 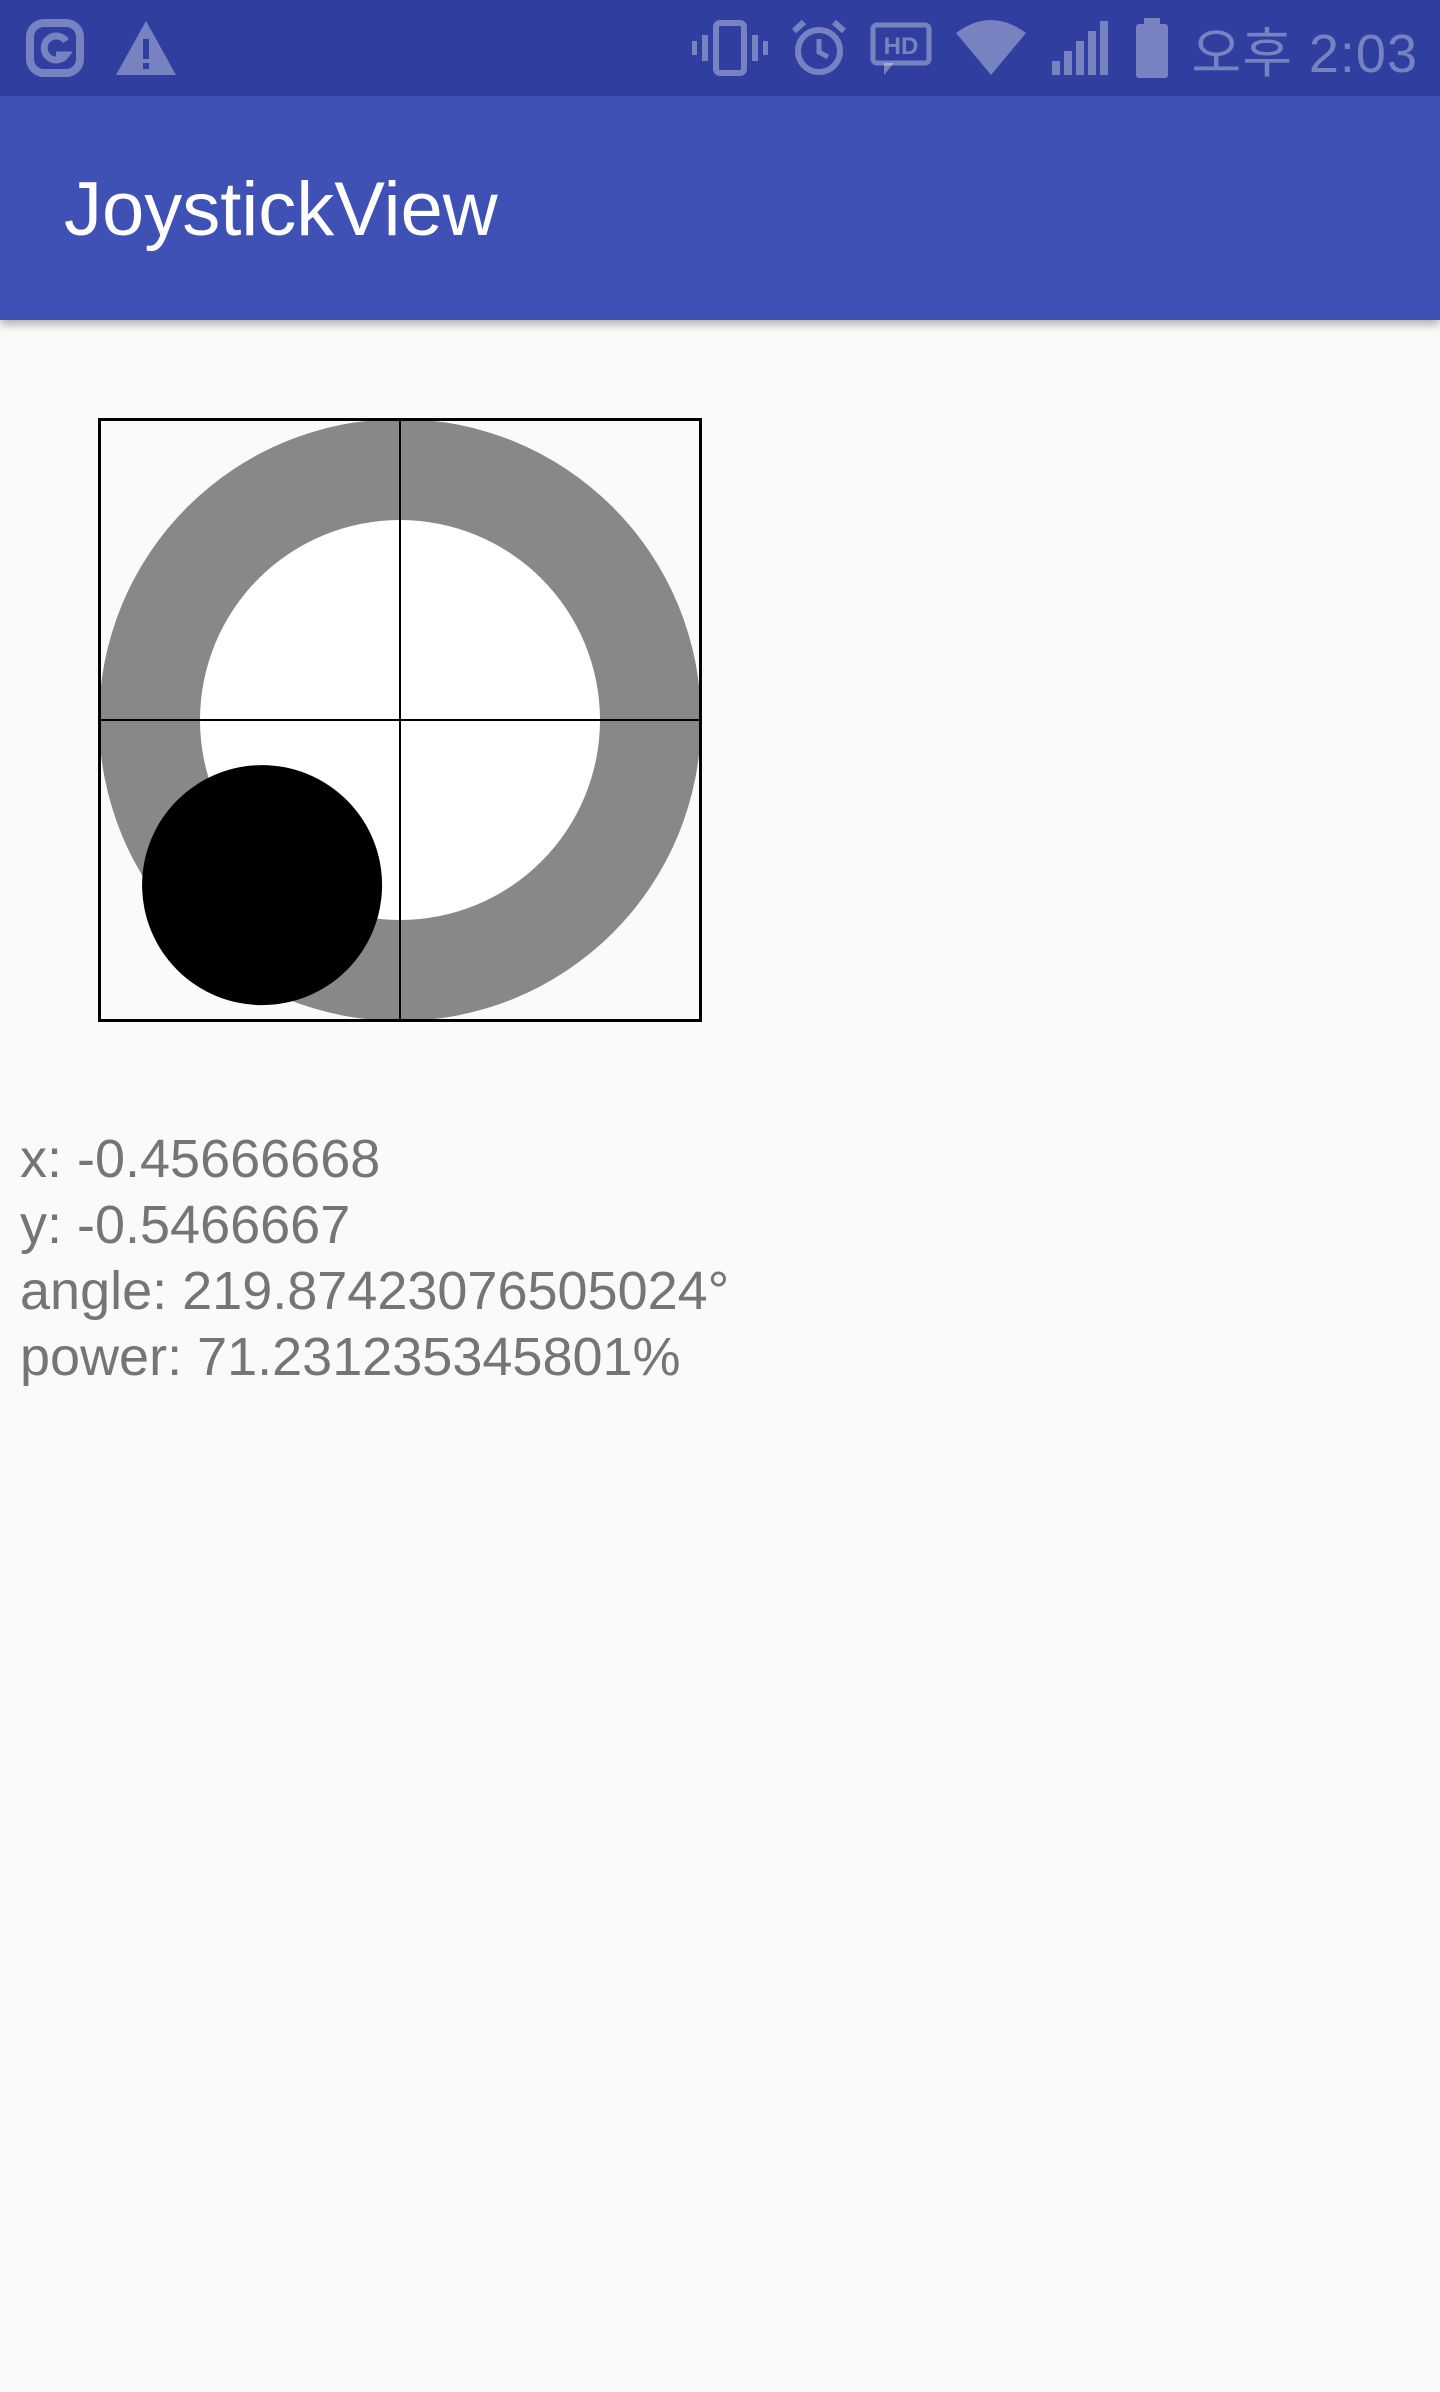 What do you see at coordinates (200, 1159) in the screenshot?
I see `x-value: x: -0.45666668` at bounding box center [200, 1159].